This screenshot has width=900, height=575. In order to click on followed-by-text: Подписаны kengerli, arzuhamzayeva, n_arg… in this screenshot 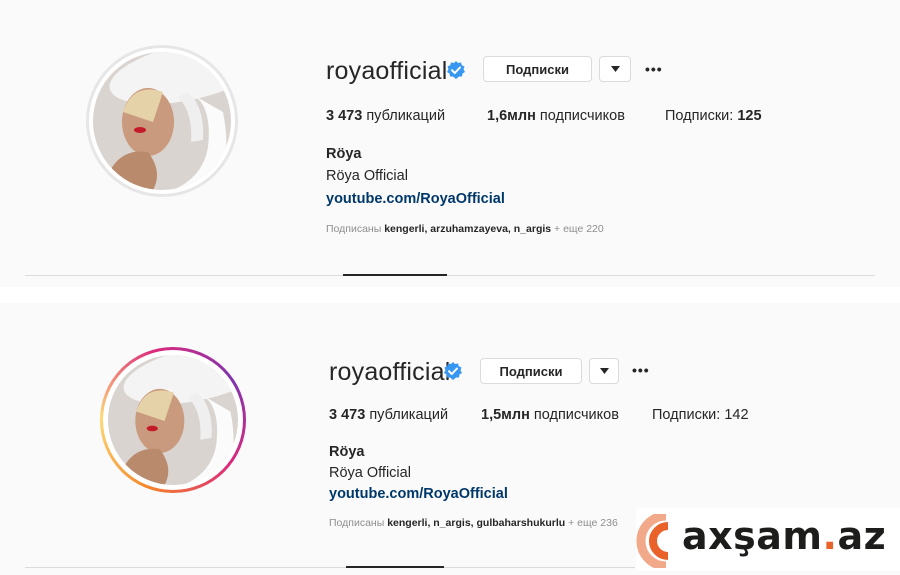, I will do `click(465, 229)`.